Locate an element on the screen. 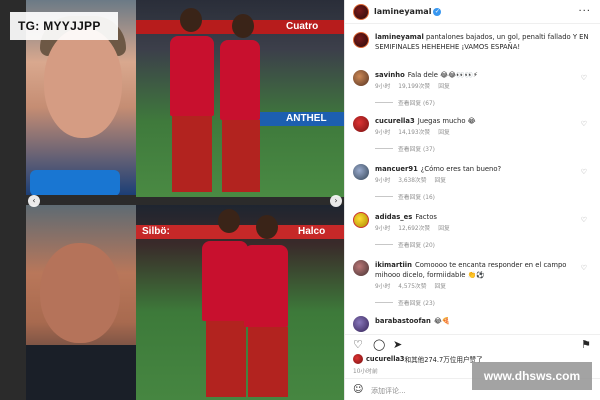  comment-username: adidas_es is located at coordinates (393, 217).